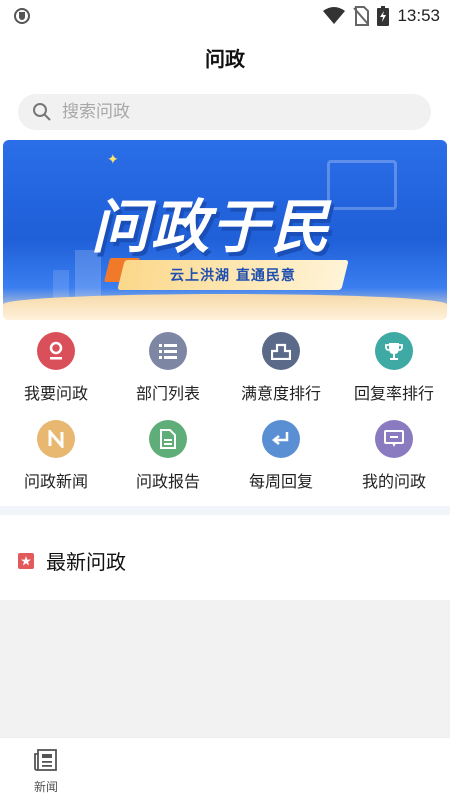  Describe the element at coordinates (225, 768) in the screenshot. I see `bottom-tab-bar: 新闻` at that location.